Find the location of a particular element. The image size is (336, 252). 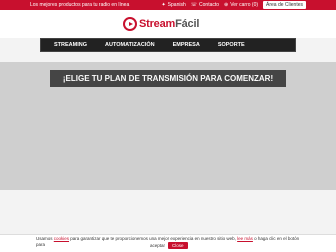

logo: StreamFácil is located at coordinates (168, 24).